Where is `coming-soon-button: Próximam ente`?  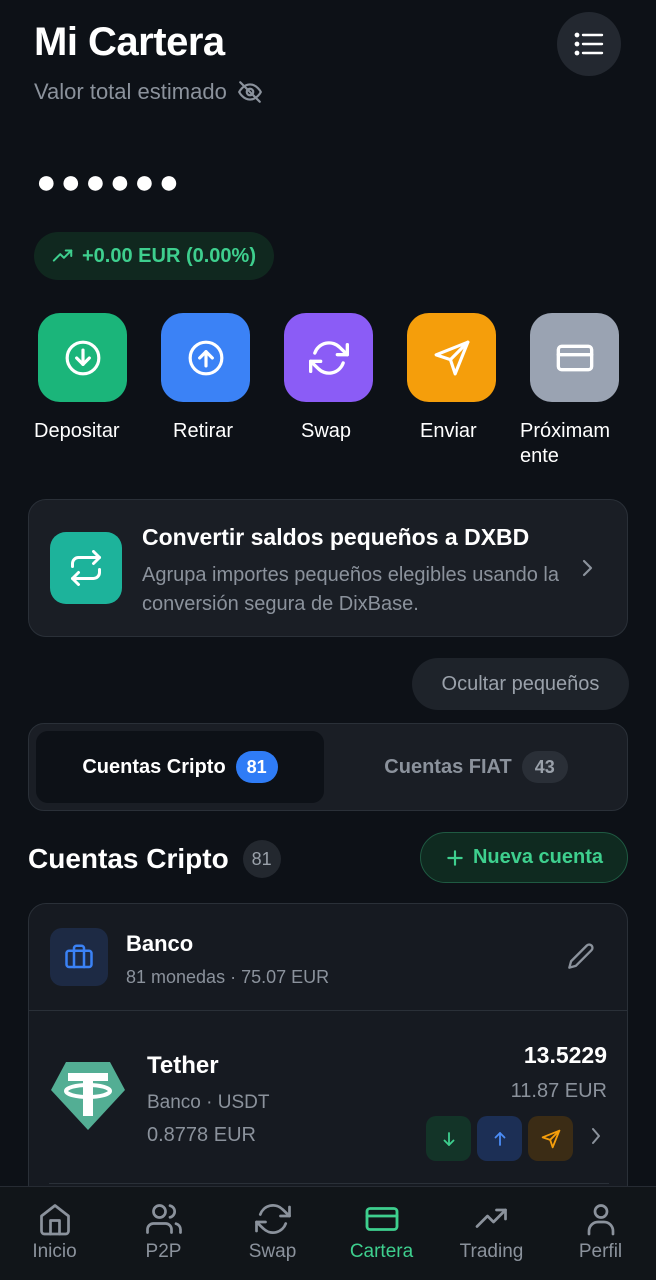
coming-soon-button: Próximam ente is located at coordinates (580, 391).